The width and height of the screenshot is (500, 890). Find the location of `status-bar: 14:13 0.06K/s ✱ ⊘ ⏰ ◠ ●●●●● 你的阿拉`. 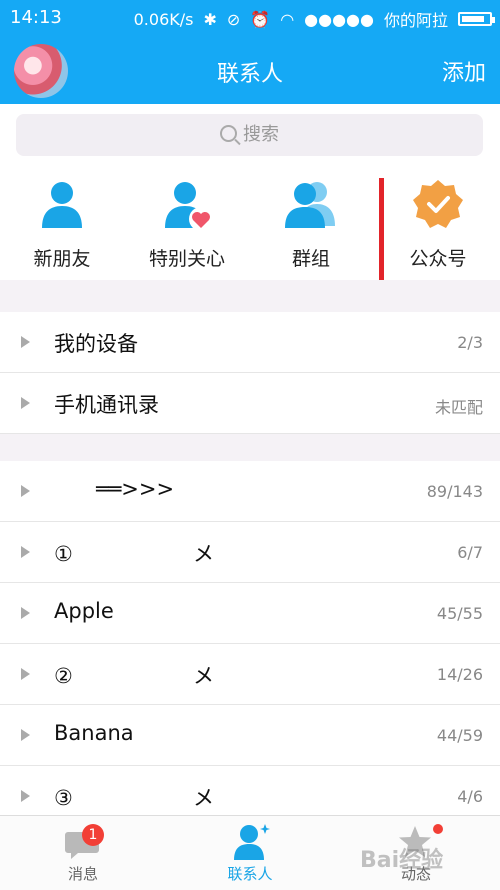

status-bar: 14:13 0.06K/s ✱ ⊘ ⏰ ◠ ●●●●● 你的阿拉 is located at coordinates (250, 18).